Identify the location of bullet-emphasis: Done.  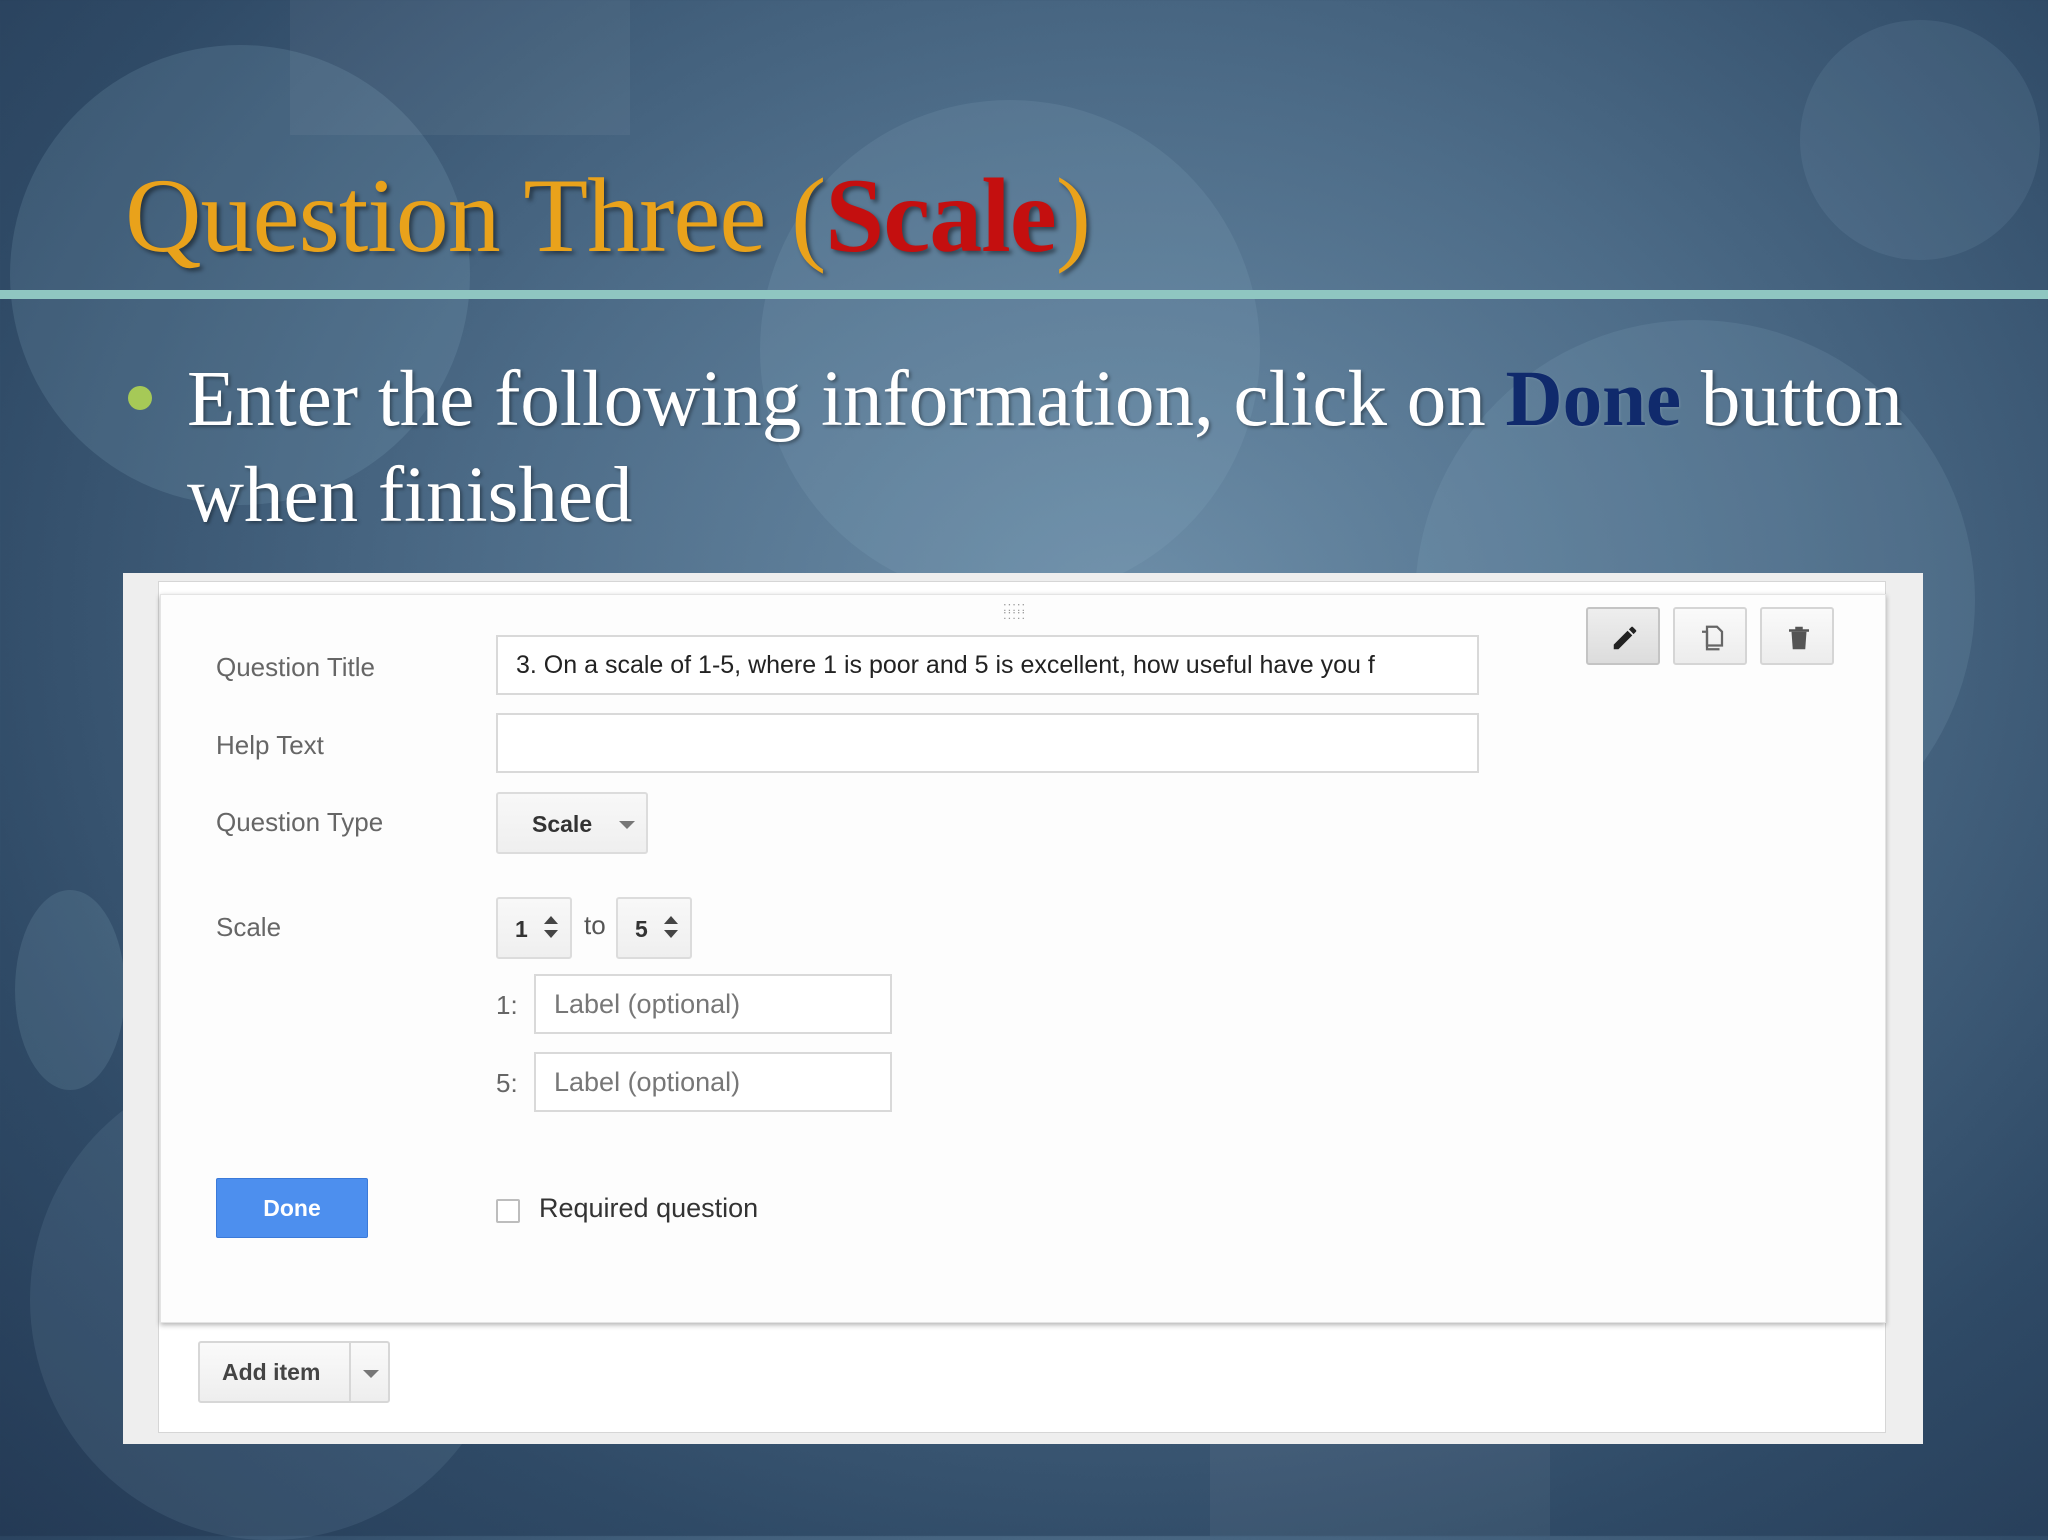
(1593, 399).